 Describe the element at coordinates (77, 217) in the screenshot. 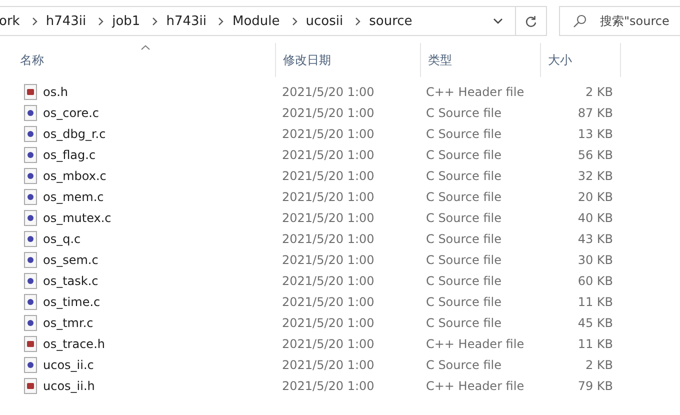

I see `file-name: os_mutex.c` at that location.